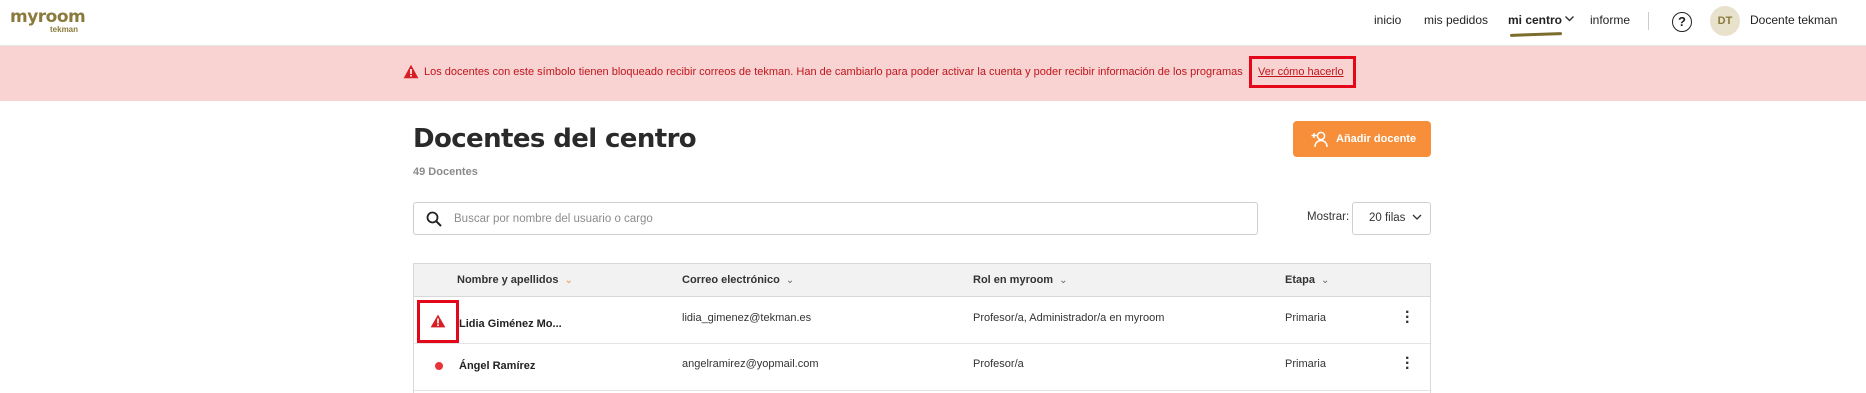 The width and height of the screenshot is (1866, 393). I want to click on teacher-role: Profesor/a, so click(998, 364).